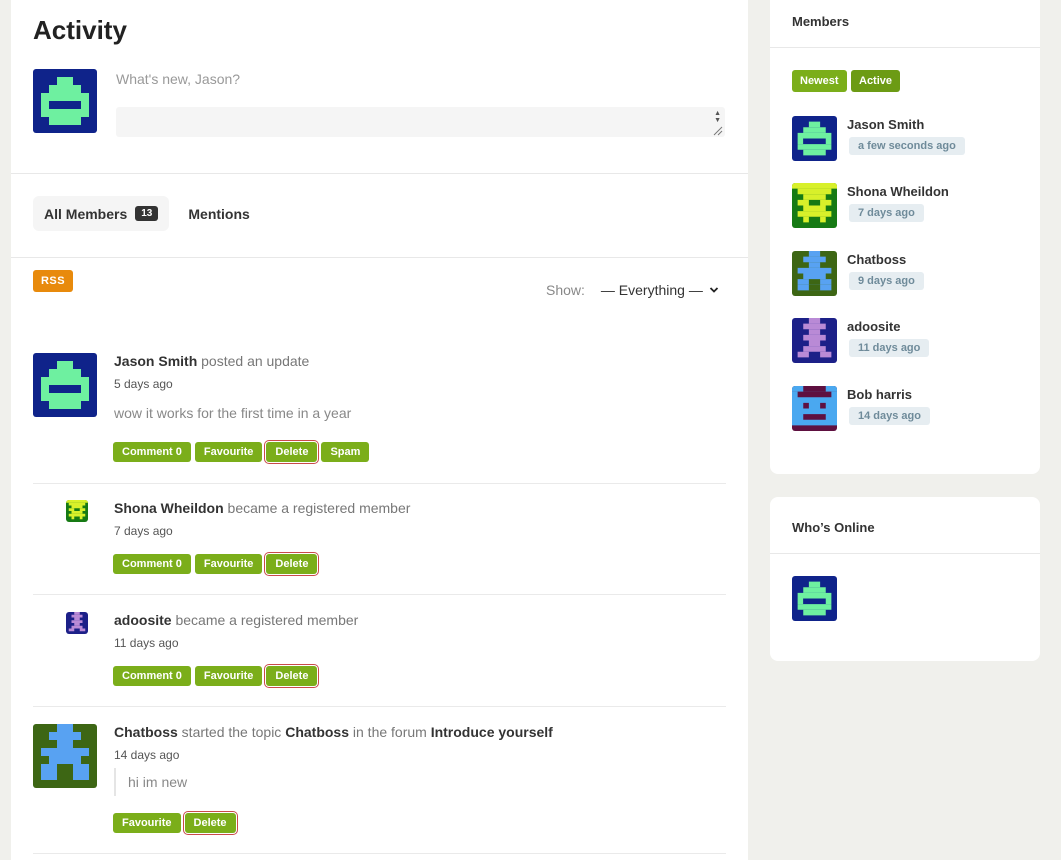  What do you see at coordinates (713, 290) in the screenshot?
I see `chevron-down-icon` at bounding box center [713, 290].